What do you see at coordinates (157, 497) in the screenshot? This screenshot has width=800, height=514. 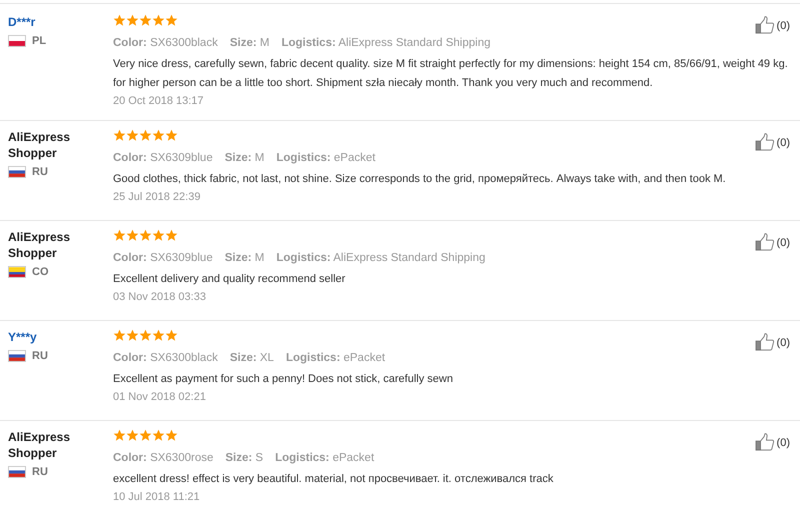 I see `review-date: 10 Jul 2018 11:21` at bounding box center [157, 497].